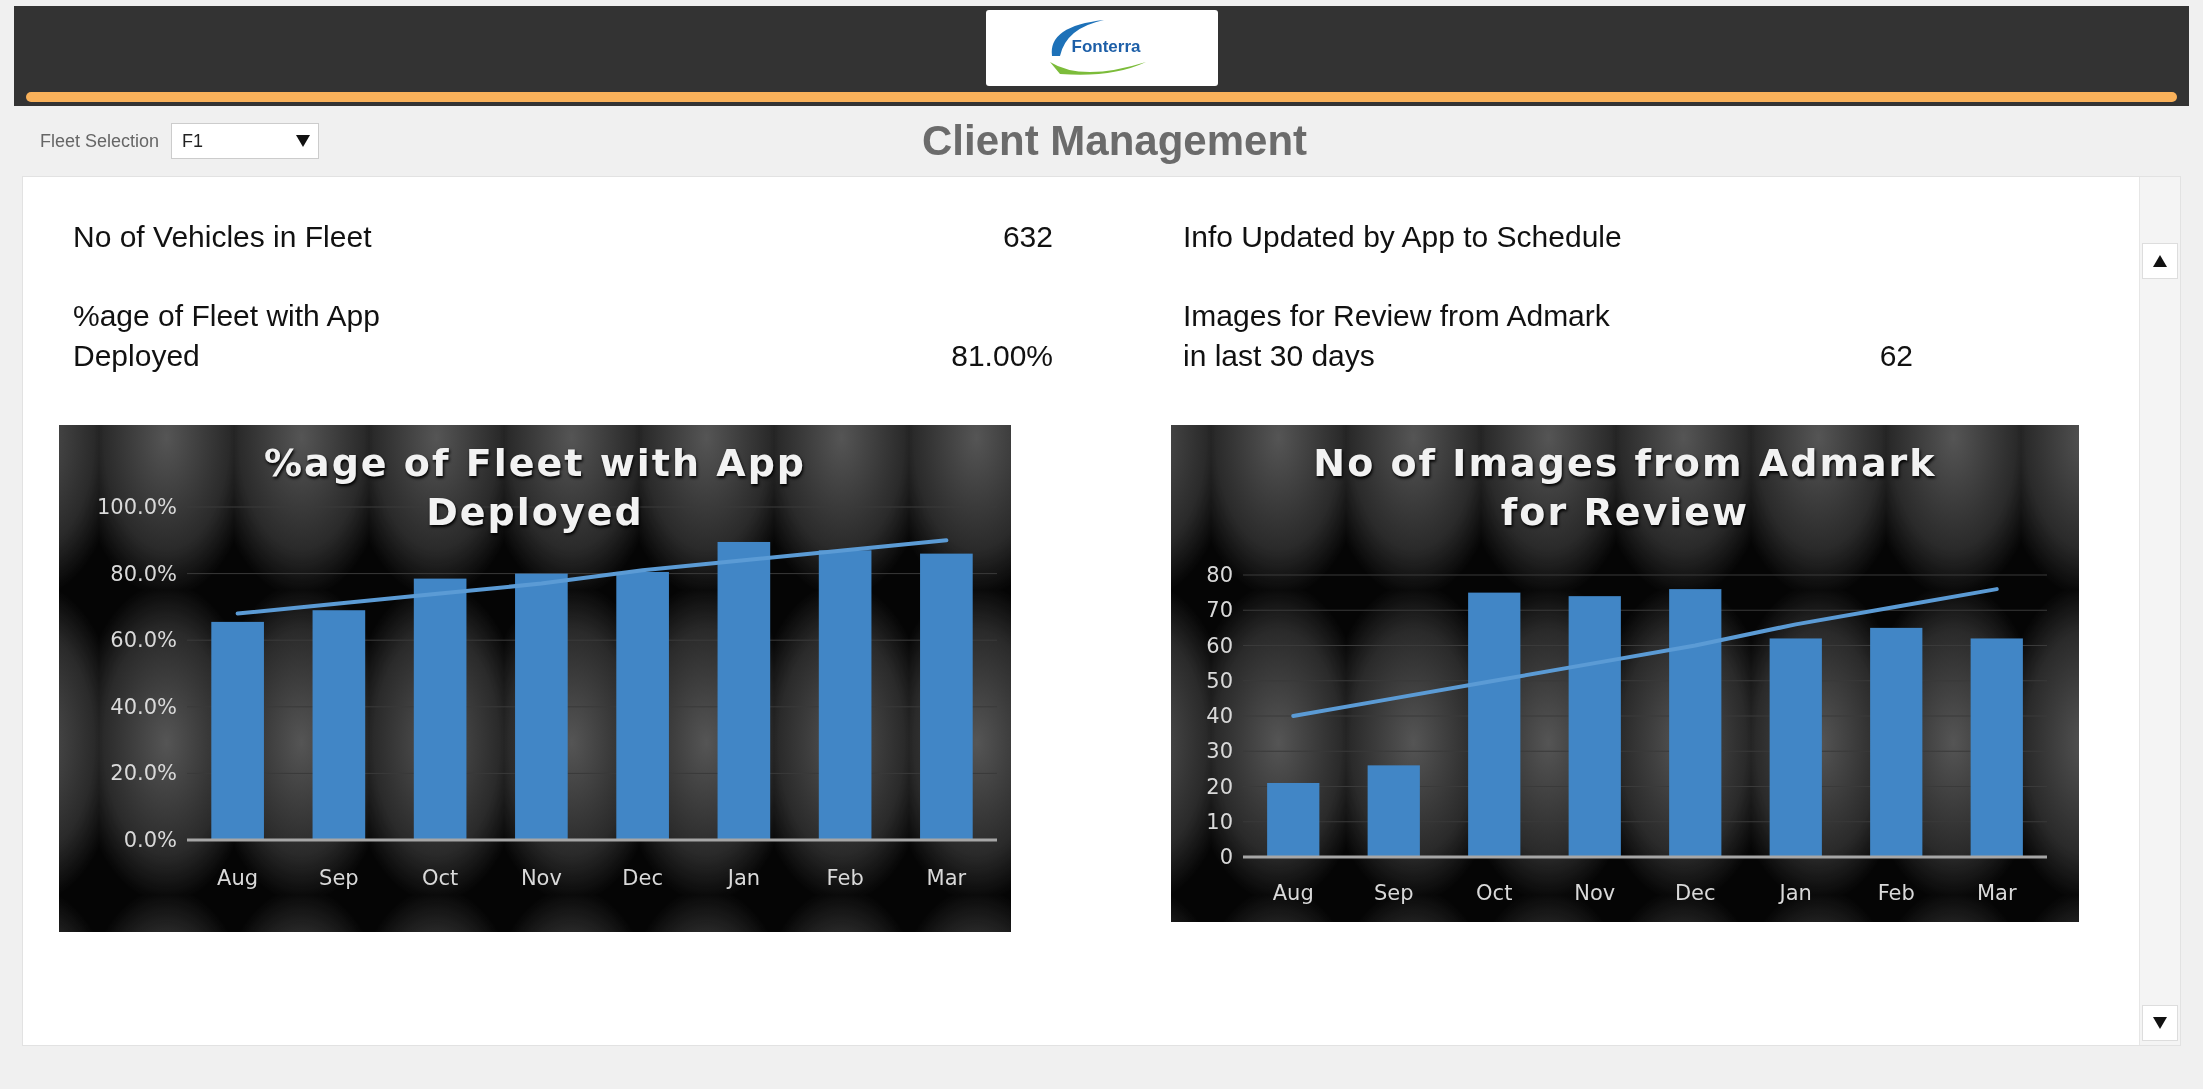 The width and height of the screenshot is (2203, 1089). Describe the element at coordinates (143, 573) in the screenshot. I see `y-axis-label: 80.0%` at that location.